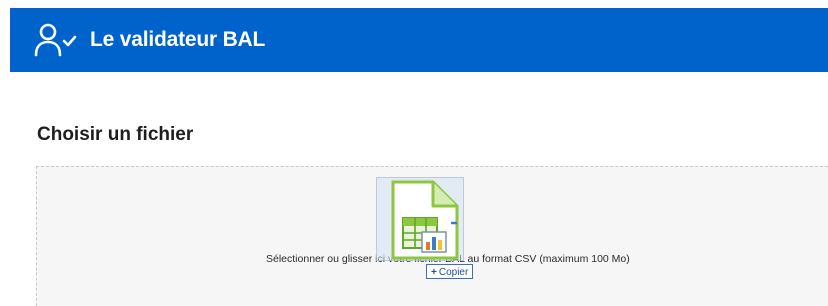  Describe the element at coordinates (453, 272) in the screenshot. I see `copy-label: Copier` at that location.